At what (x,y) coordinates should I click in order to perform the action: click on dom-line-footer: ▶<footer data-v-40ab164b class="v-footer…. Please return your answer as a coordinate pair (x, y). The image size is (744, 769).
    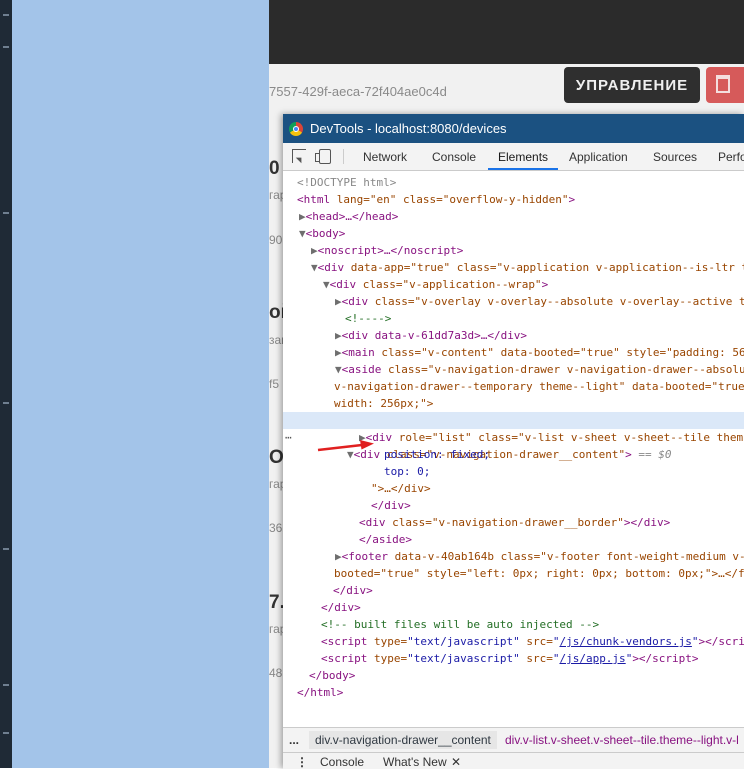
    Looking at the image, I should click on (539, 556).